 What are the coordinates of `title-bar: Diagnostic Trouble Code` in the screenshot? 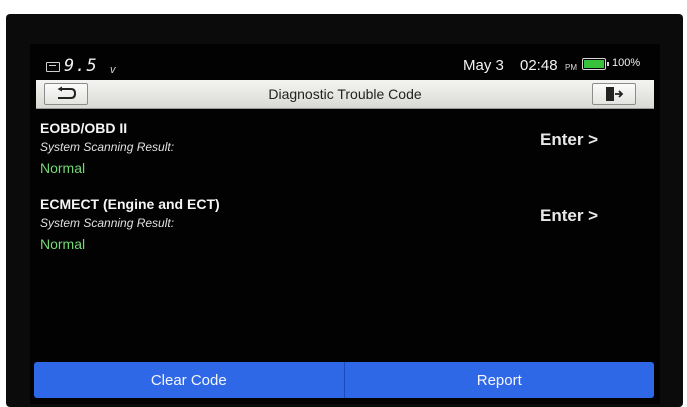 It's located at (345, 94).